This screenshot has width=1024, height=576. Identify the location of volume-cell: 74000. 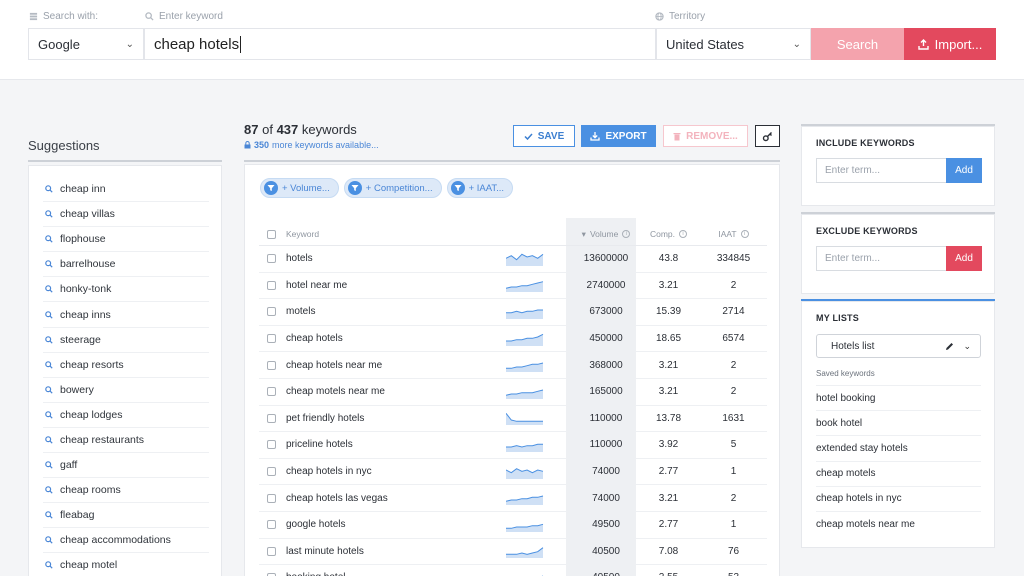
(606, 472).